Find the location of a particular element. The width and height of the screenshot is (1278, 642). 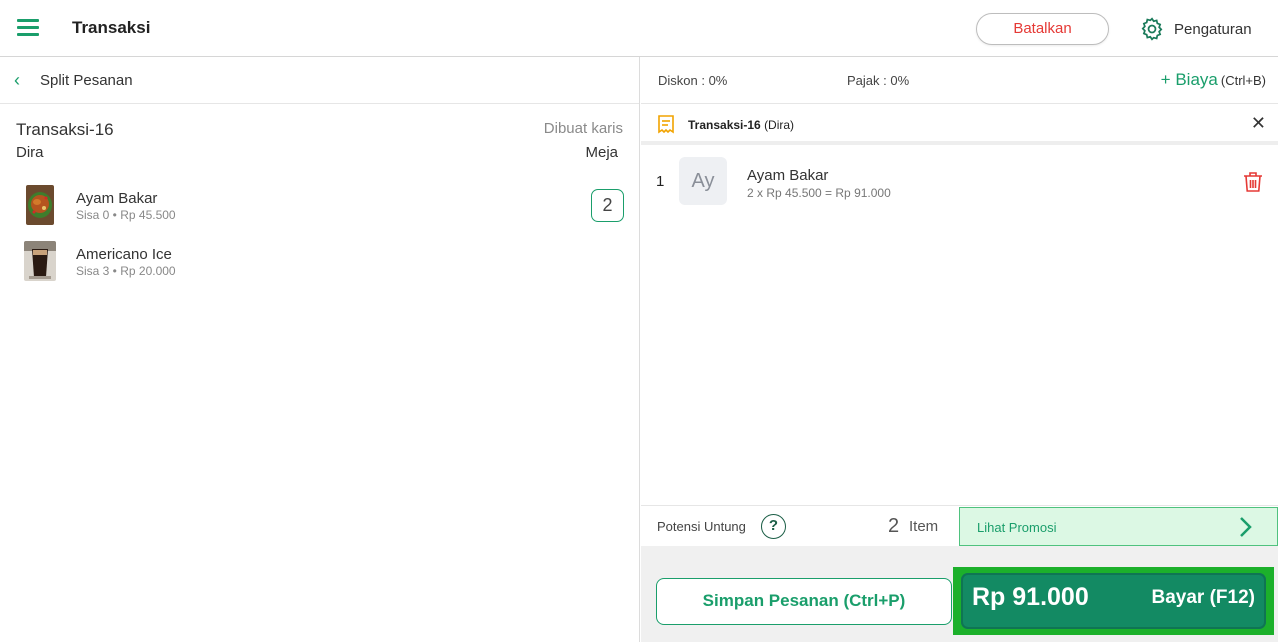

order-item-name: Ayam Bakar is located at coordinates (788, 175).